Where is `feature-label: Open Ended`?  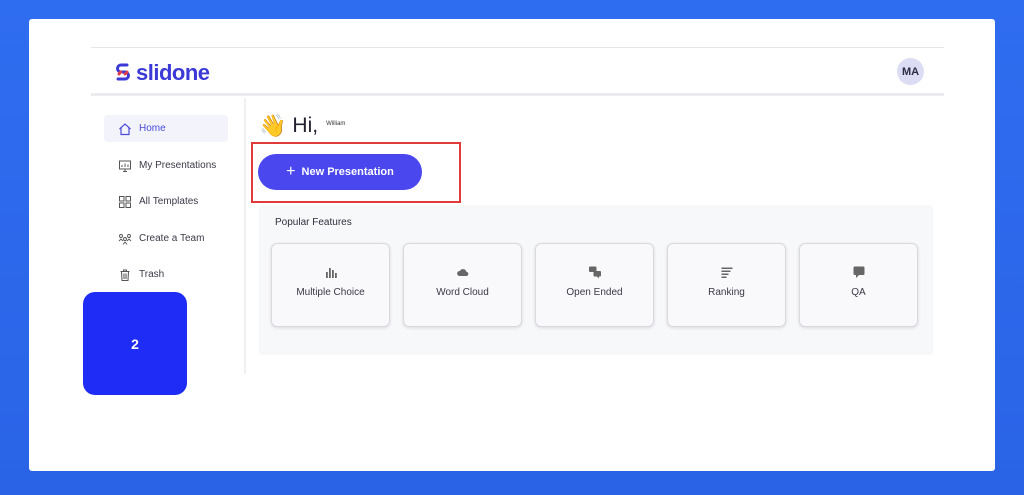 feature-label: Open Ended is located at coordinates (594, 292).